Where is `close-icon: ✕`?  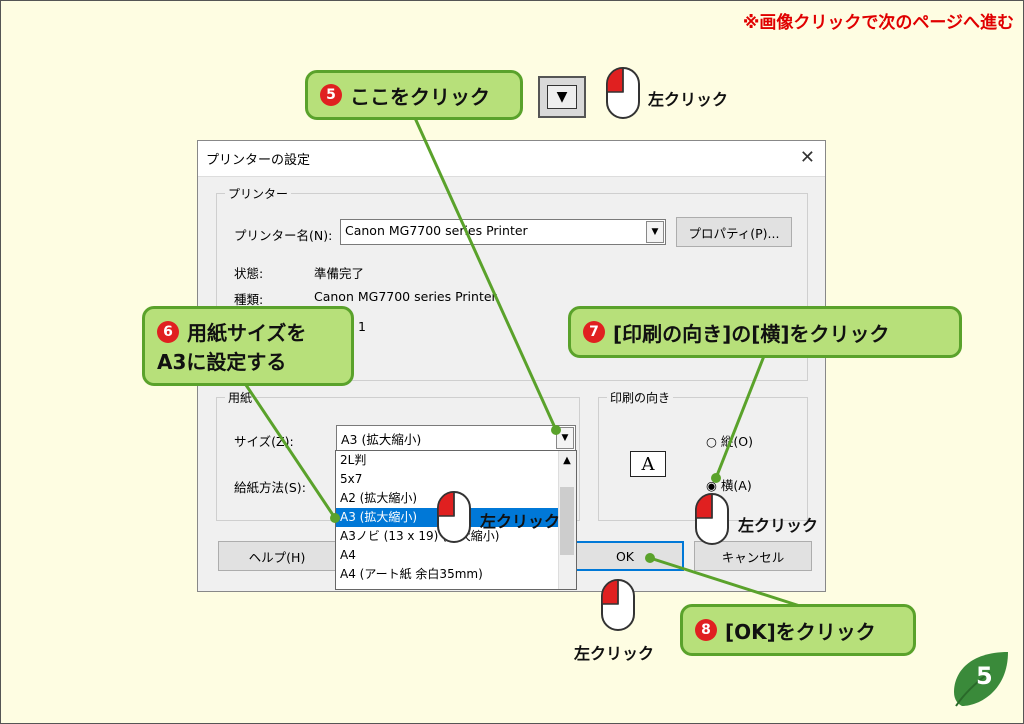
close-icon: ✕ is located at coordinates (807, 157).